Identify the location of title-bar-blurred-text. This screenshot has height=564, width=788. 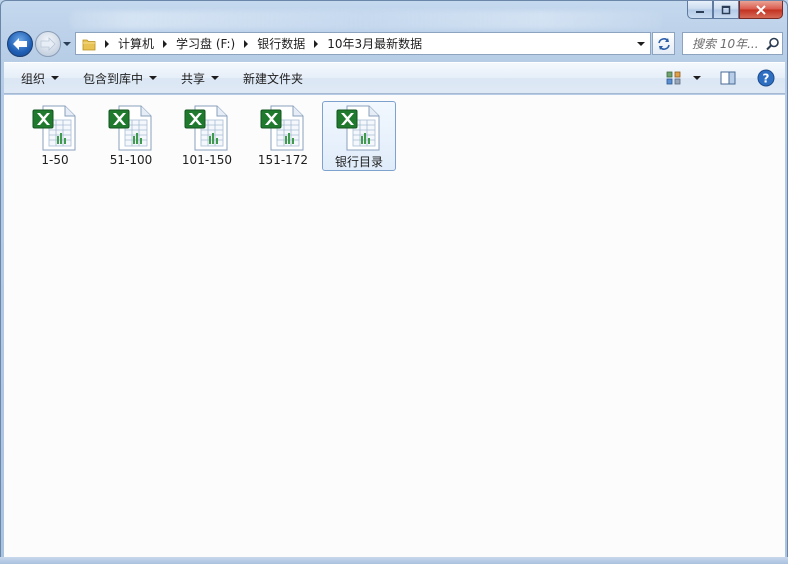
(366, 20).